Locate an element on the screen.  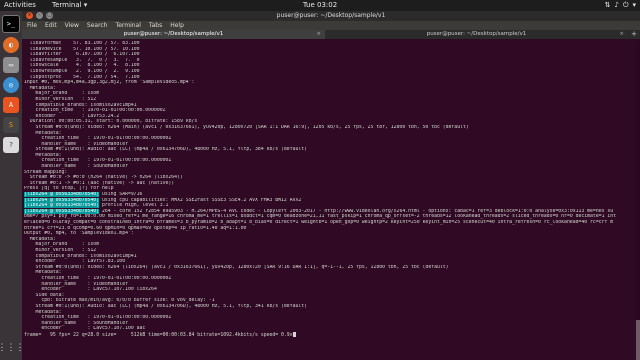
window-titlebar: × – □ puser@puser: ~/Desktop/sample/v1 is located at coordinates (331, 16).